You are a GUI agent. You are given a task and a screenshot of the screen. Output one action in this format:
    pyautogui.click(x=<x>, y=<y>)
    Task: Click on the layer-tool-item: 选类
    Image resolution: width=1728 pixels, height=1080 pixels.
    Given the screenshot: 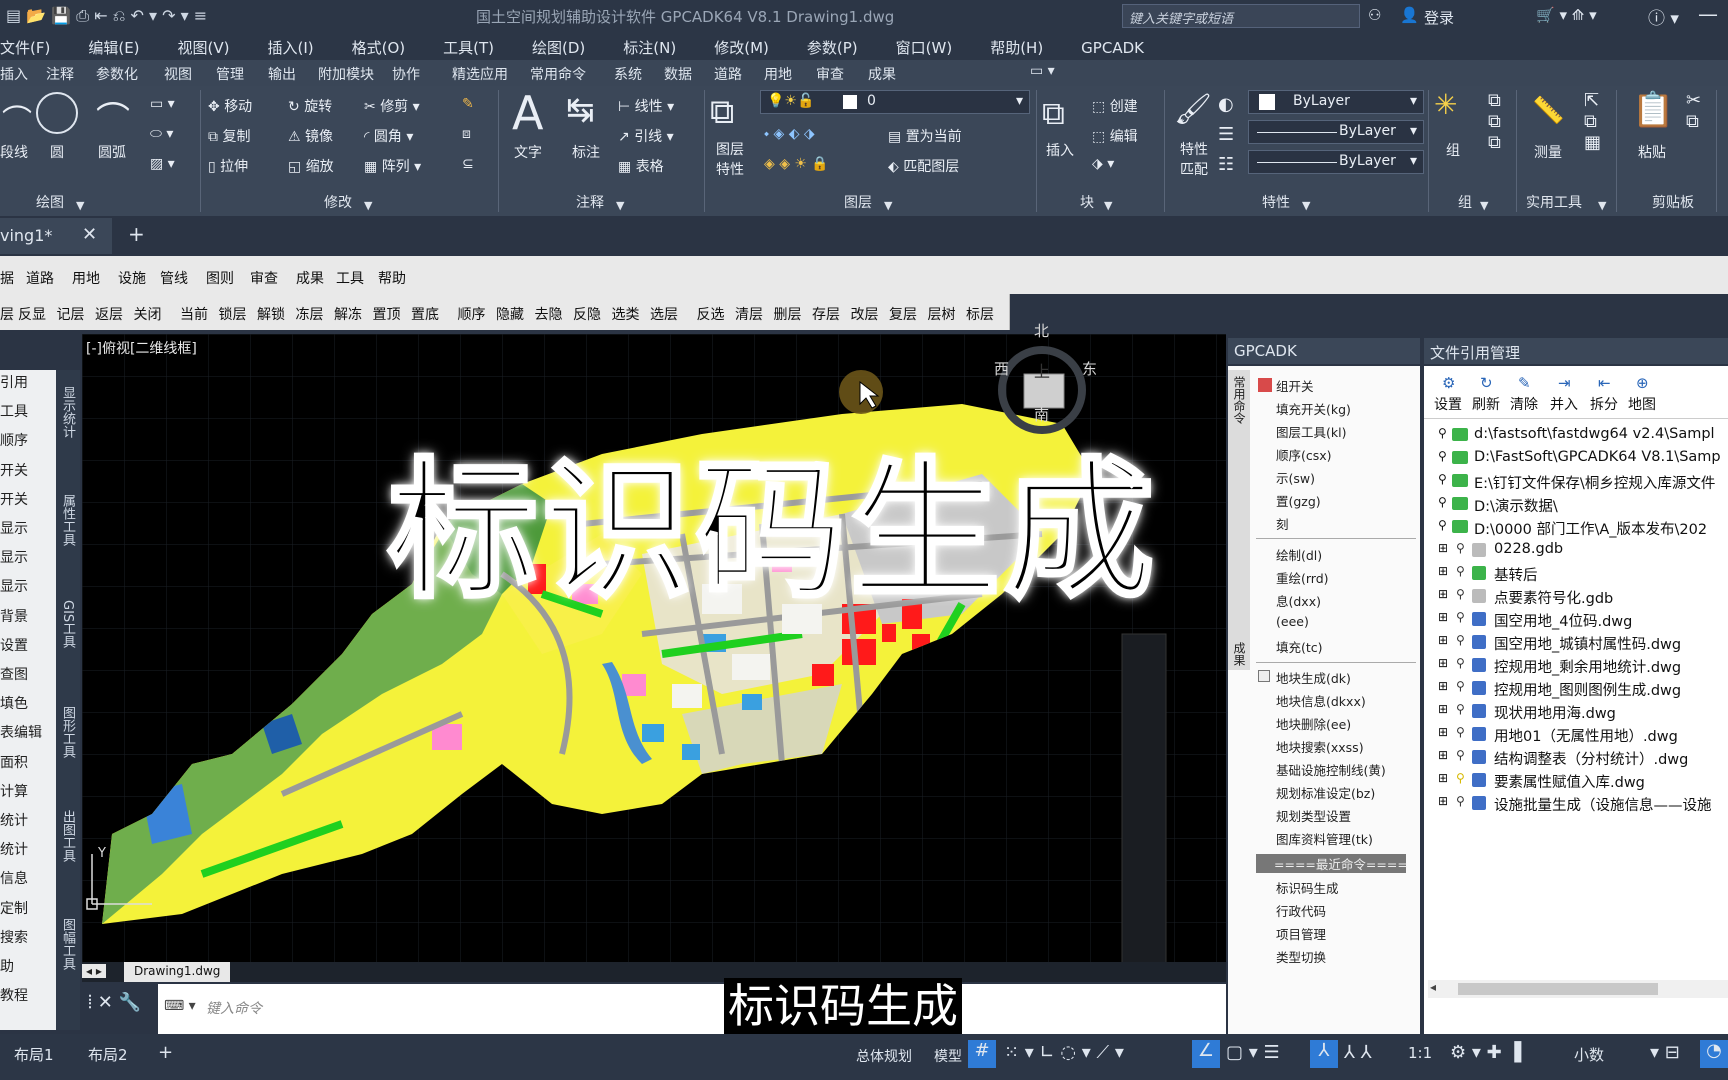 What is the action you would take?
    pyautogui.click(x=626, y=314)
    